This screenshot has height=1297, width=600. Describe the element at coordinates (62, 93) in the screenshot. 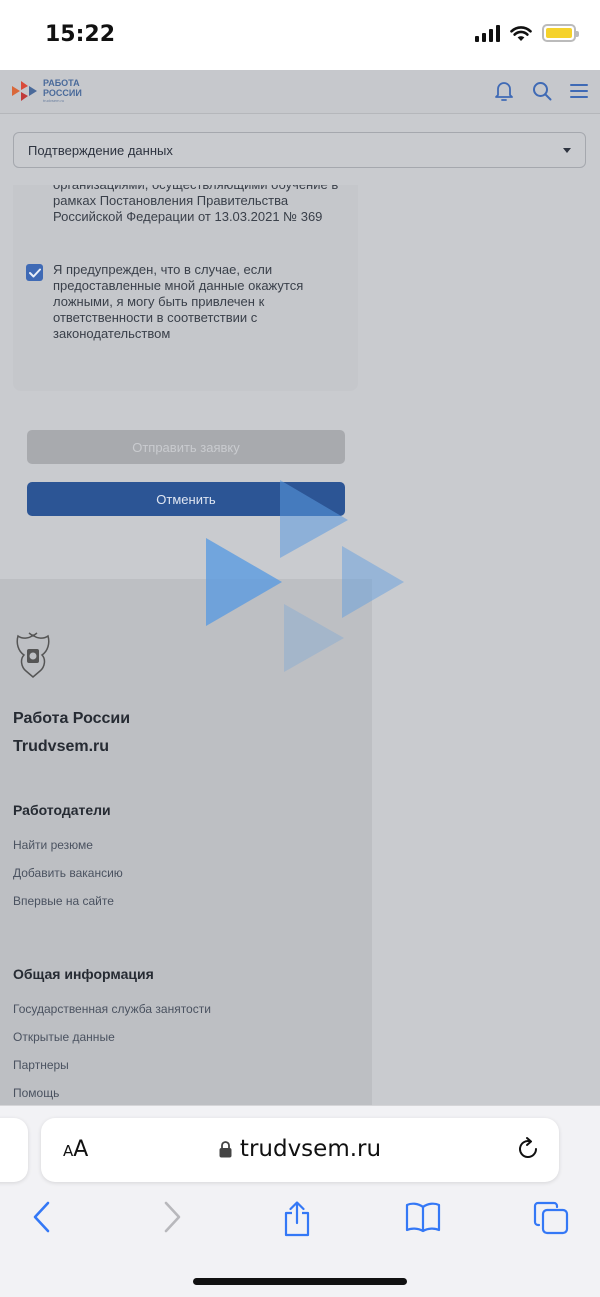

I see `logo-line2: РОССИИ` at that location.